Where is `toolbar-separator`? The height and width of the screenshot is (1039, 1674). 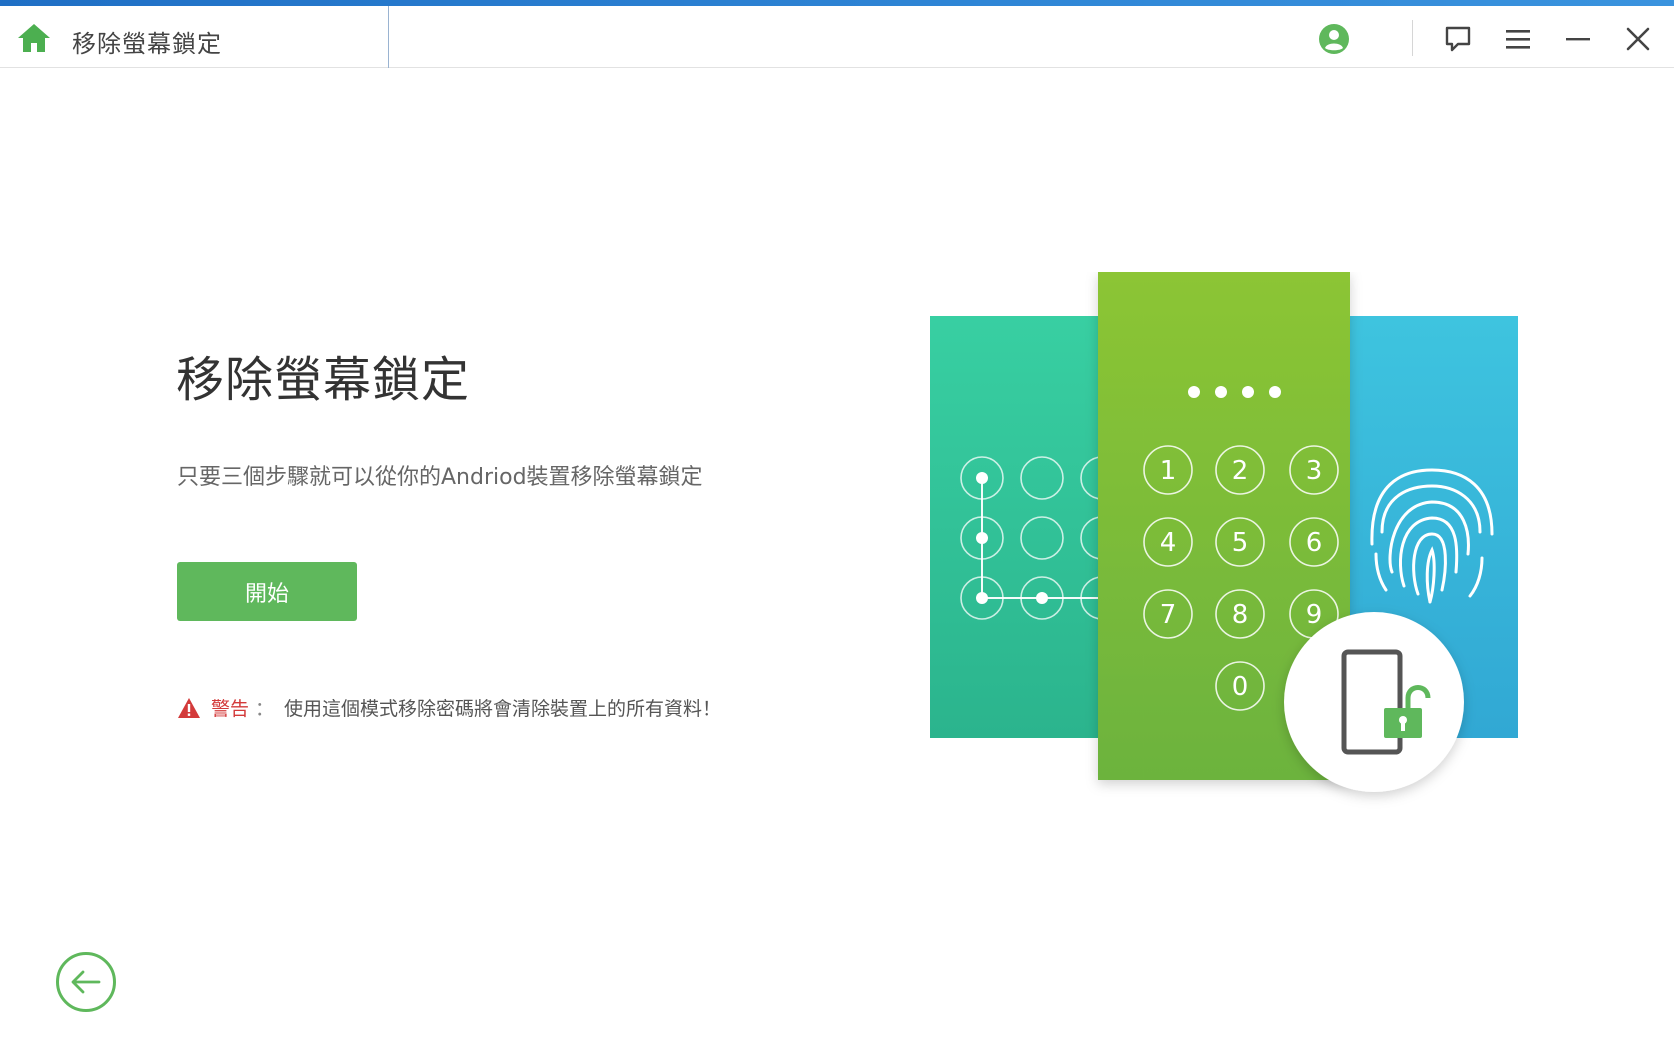
toolbar-separator is located at coordinates (1412, 38).